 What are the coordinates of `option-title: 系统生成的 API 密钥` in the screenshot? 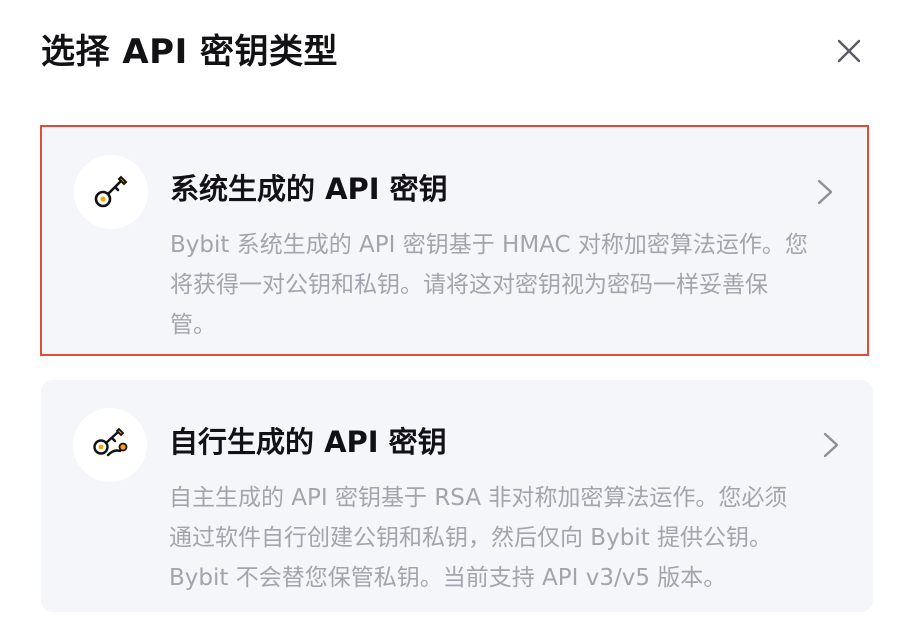 It's located at (309, 189).